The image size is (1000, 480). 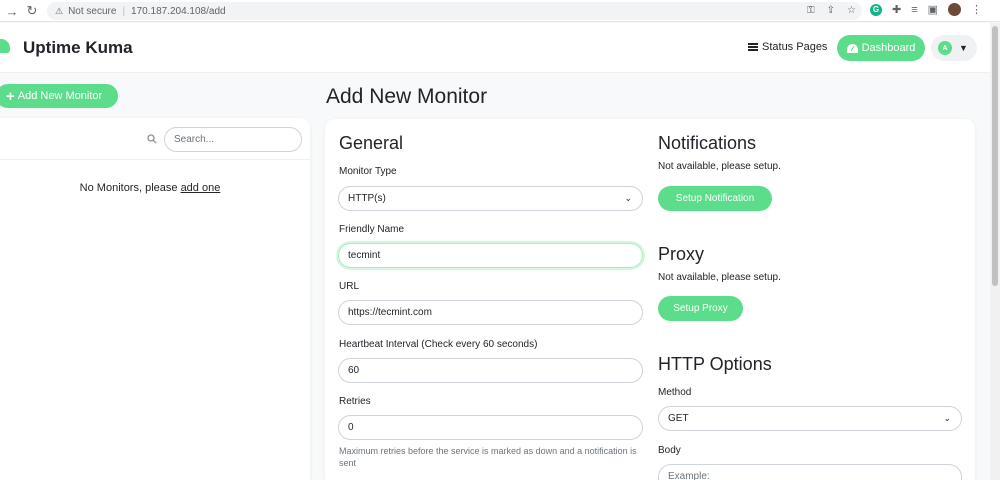 What do you see at coordinates (367, 198) in the screenshot?
I see `monitor-type-value: HTTP(s)` at bounding box center [367, 198].